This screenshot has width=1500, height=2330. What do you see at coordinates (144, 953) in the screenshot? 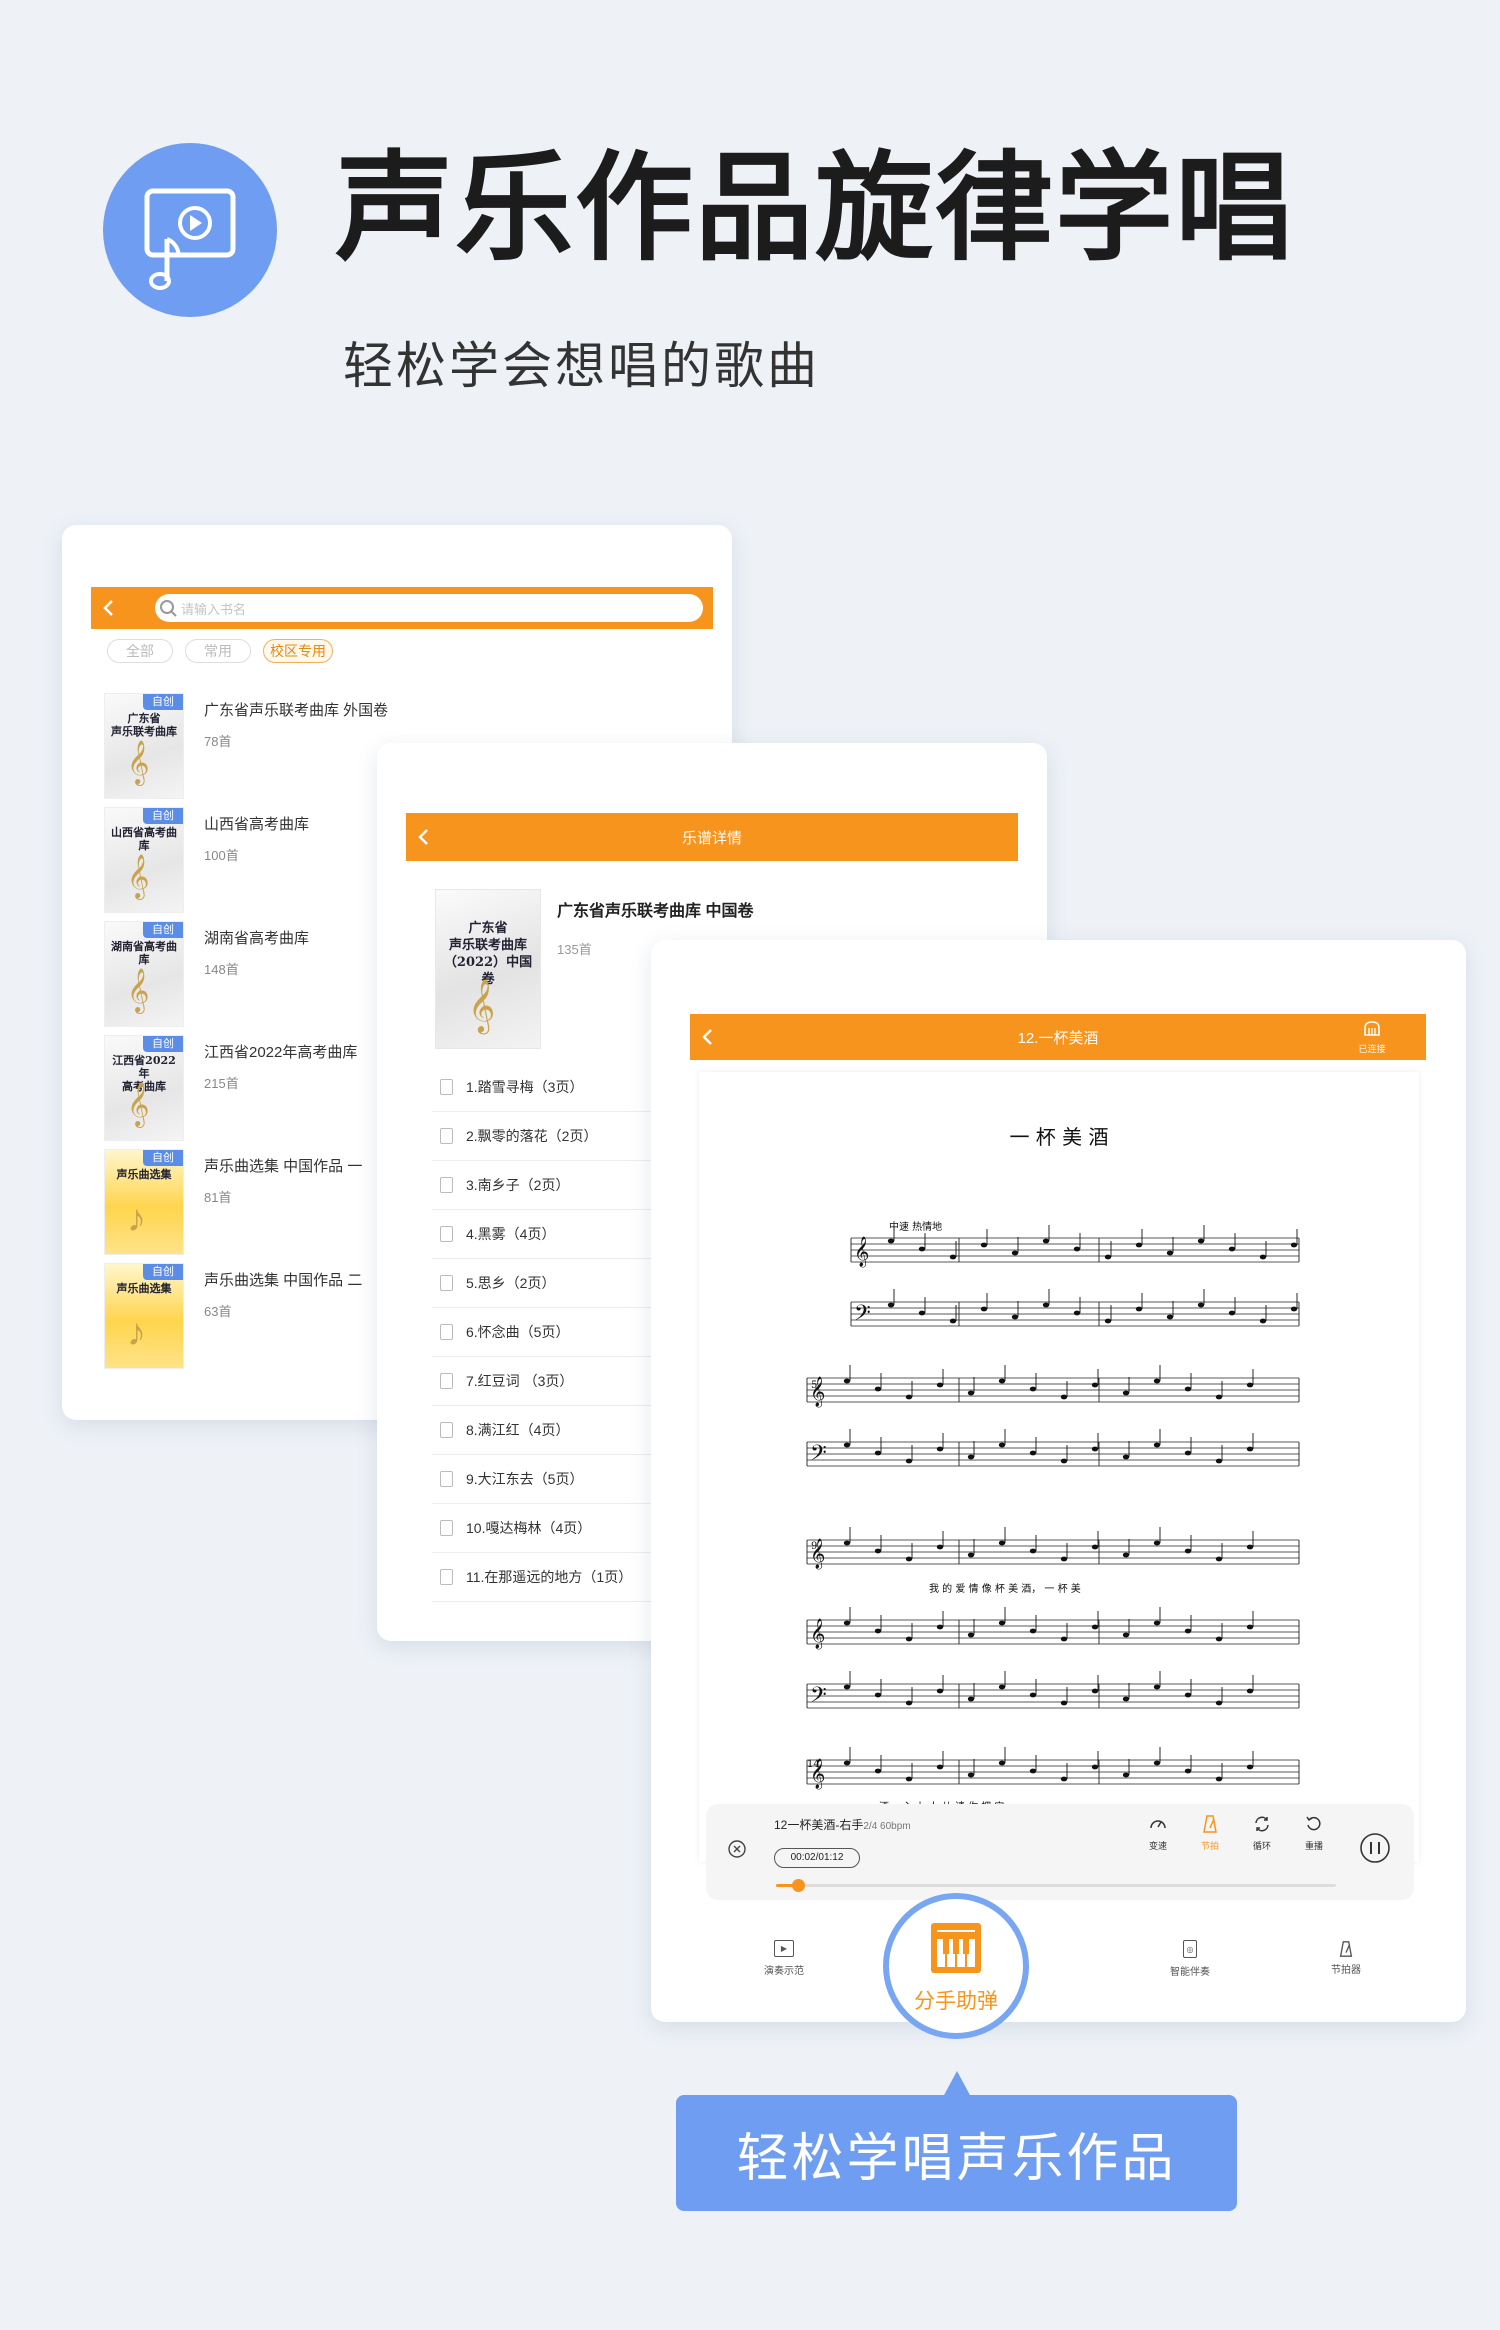
I see `book-cover-title: 湖南省高考曲库` at bounding box center [144, 953].